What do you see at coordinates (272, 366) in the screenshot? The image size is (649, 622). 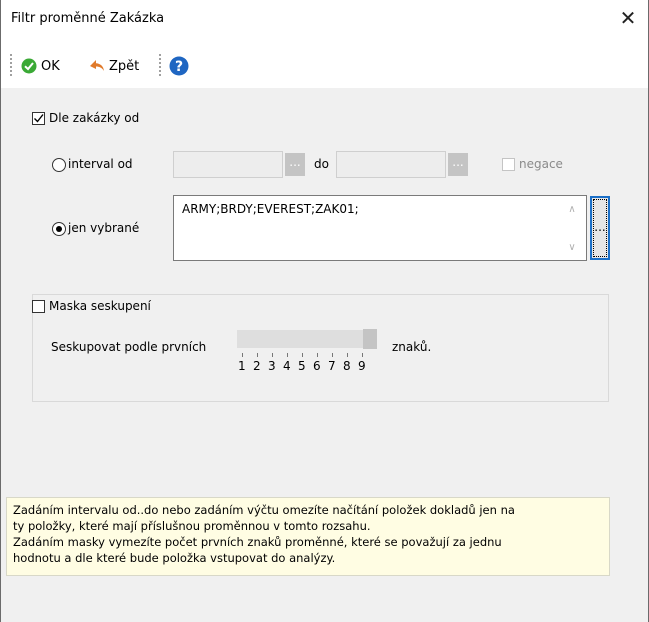 I see `slider-tick-label: 3` at bounding box center [272, 366].